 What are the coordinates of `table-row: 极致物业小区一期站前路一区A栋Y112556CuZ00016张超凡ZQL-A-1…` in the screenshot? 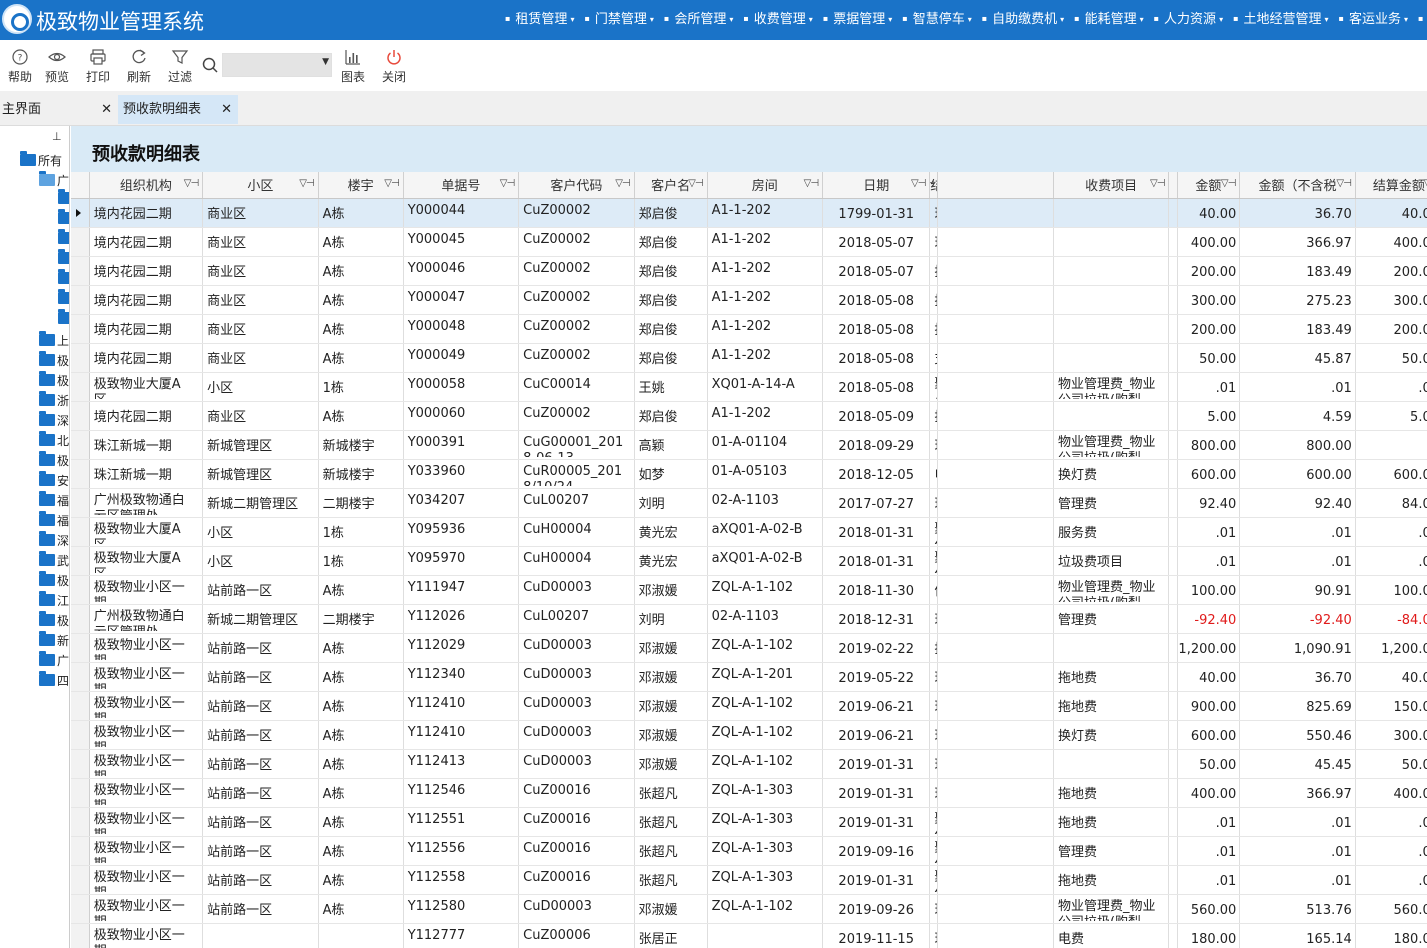 It's located at (749, 851).